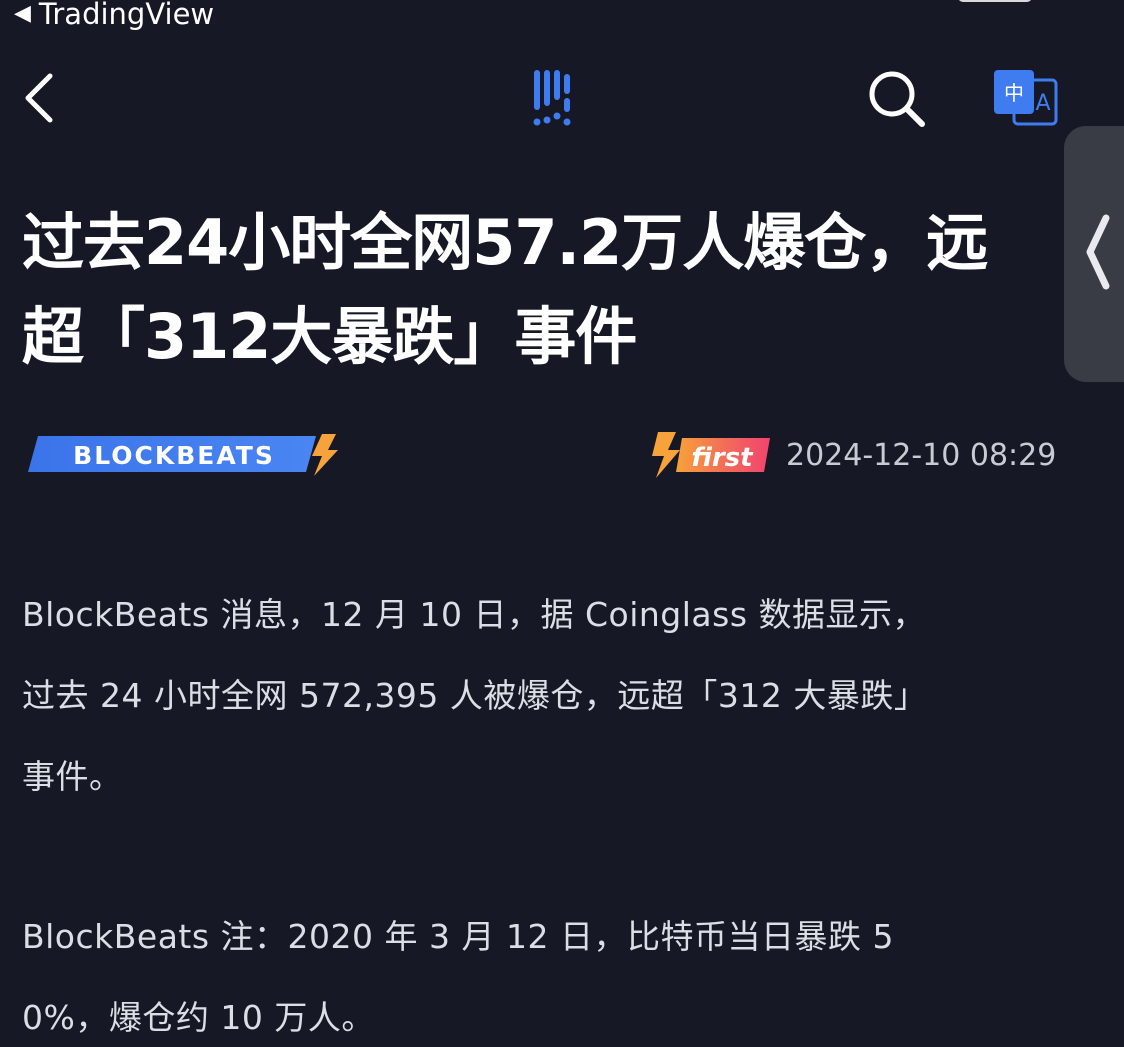 Image resolution: width=1124 pixels, height=1047 pixels. I want to click on paragraph-line: 过去 24 小时全网 572,395 人被爆仓，远超「312 大暴跌」, so click(475, 695).